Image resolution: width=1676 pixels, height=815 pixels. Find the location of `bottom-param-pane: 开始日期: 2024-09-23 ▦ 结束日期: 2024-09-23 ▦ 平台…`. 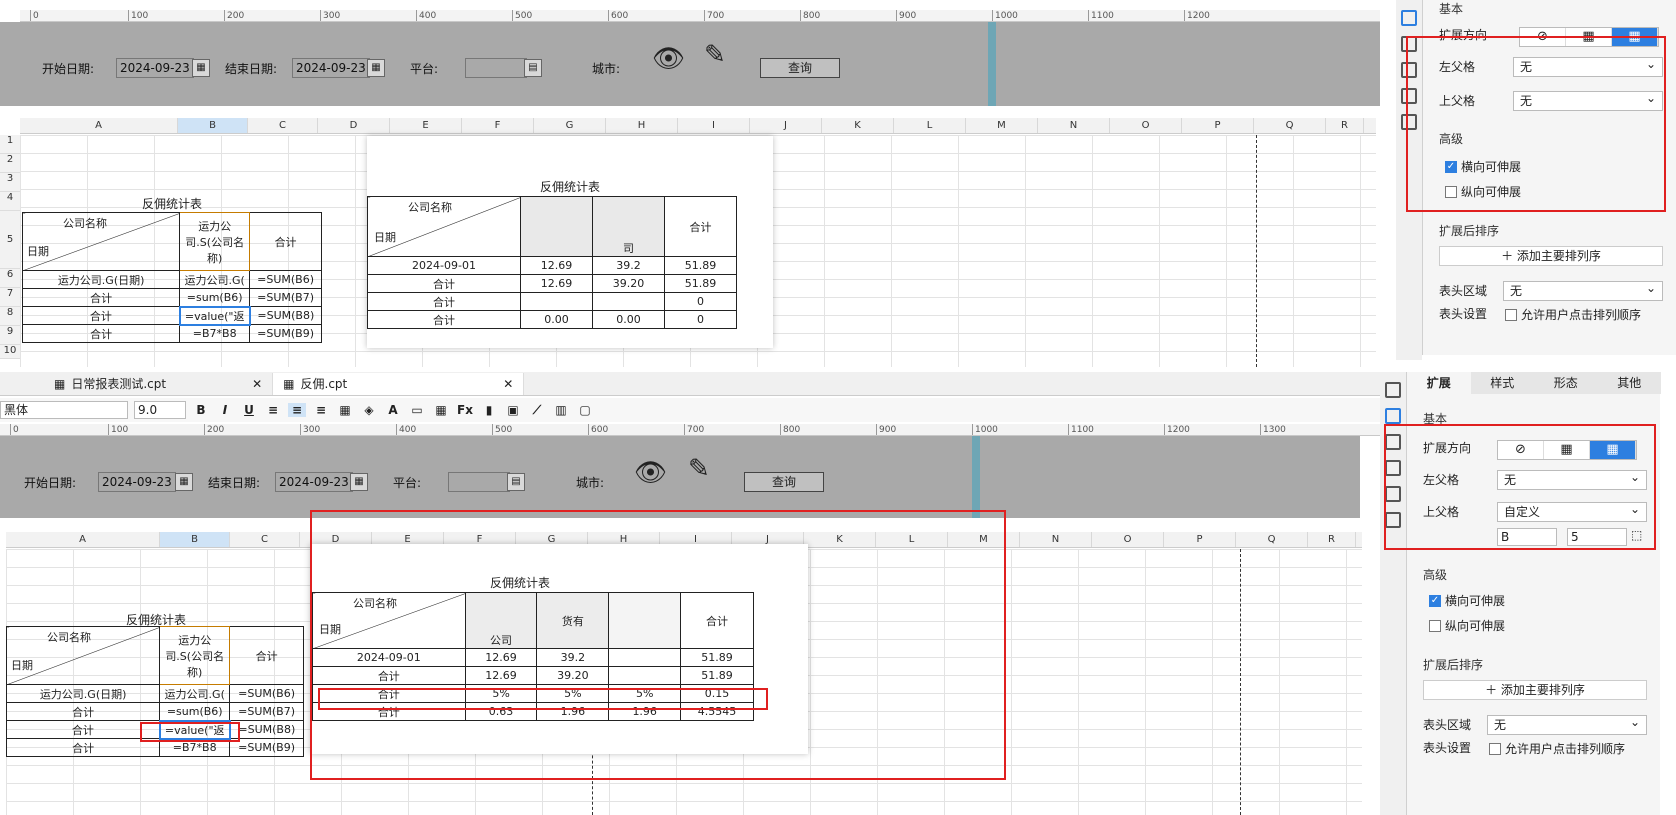

bottom-param-pane: 开始日期: 2024-09-23 ▦ 结束日期: 2024-09-23 ▦ 平台… is located at coordinates (680, 477).